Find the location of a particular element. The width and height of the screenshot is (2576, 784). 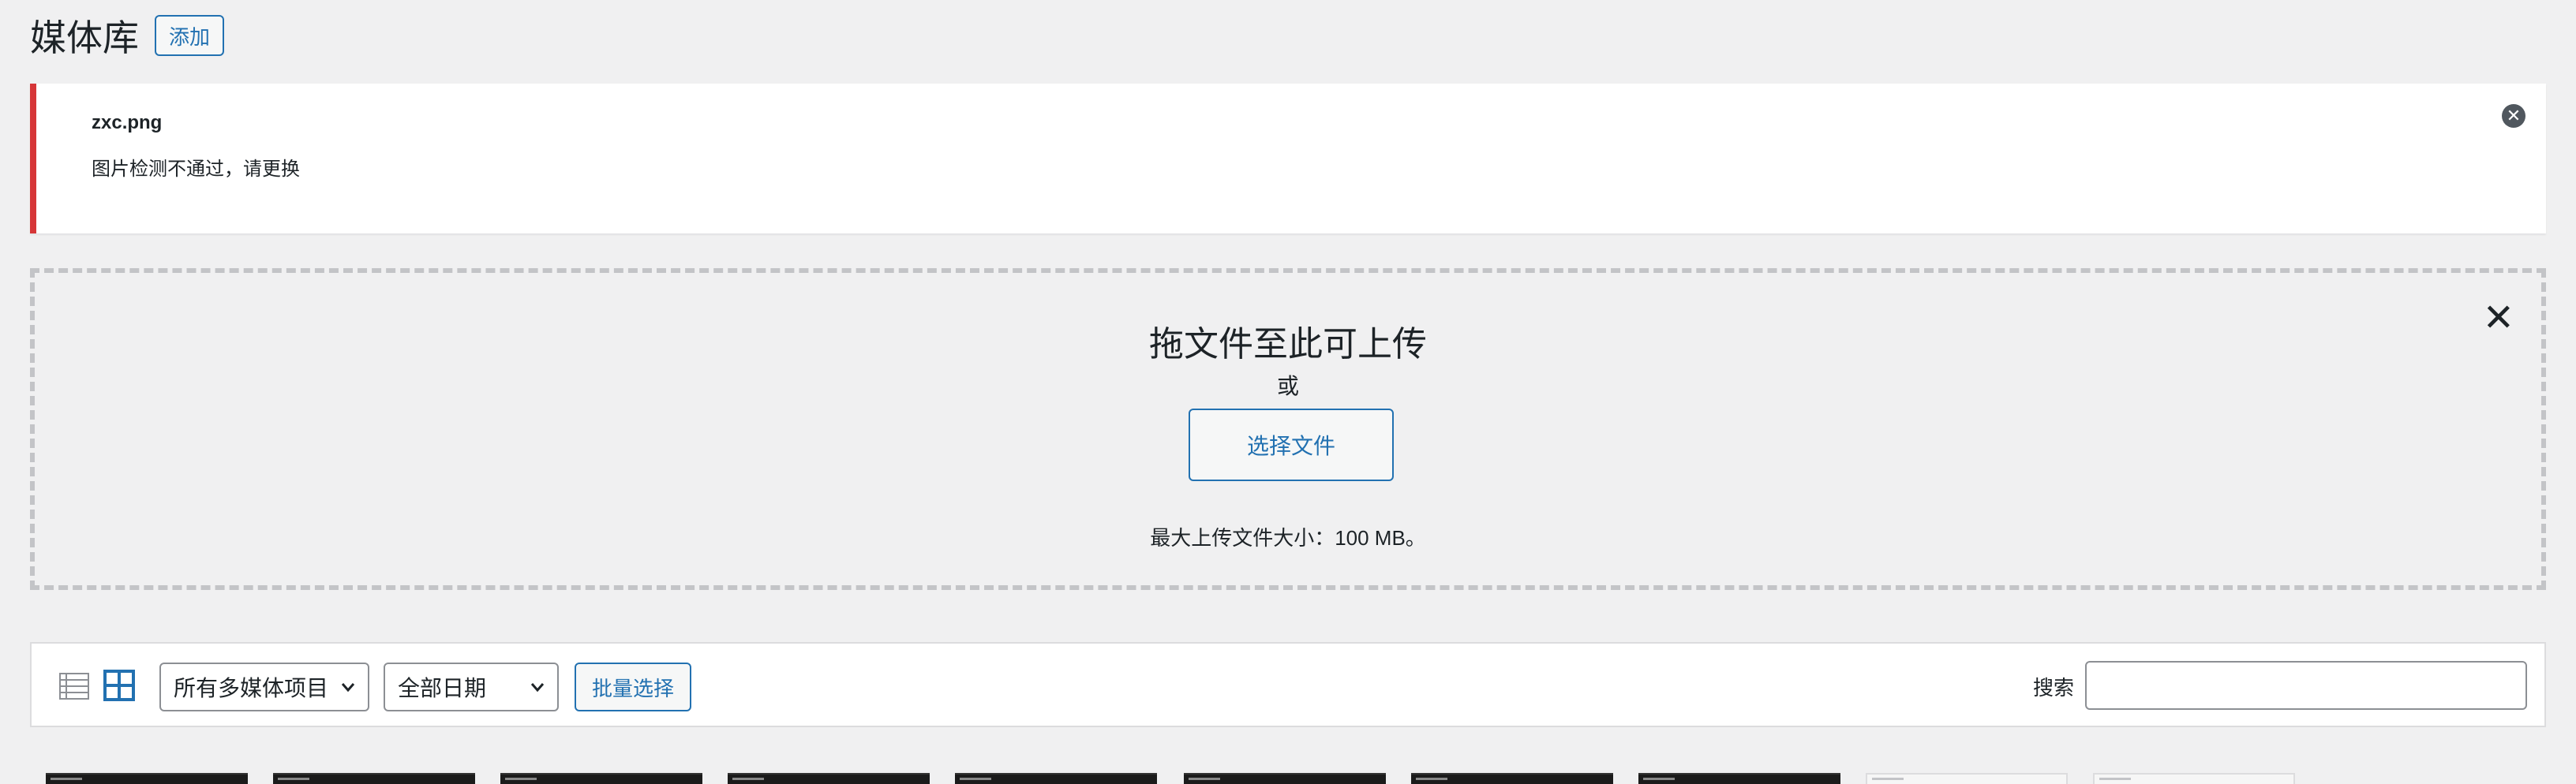

page-header: 媒体库 添加 is located at coordinates (127, 35).